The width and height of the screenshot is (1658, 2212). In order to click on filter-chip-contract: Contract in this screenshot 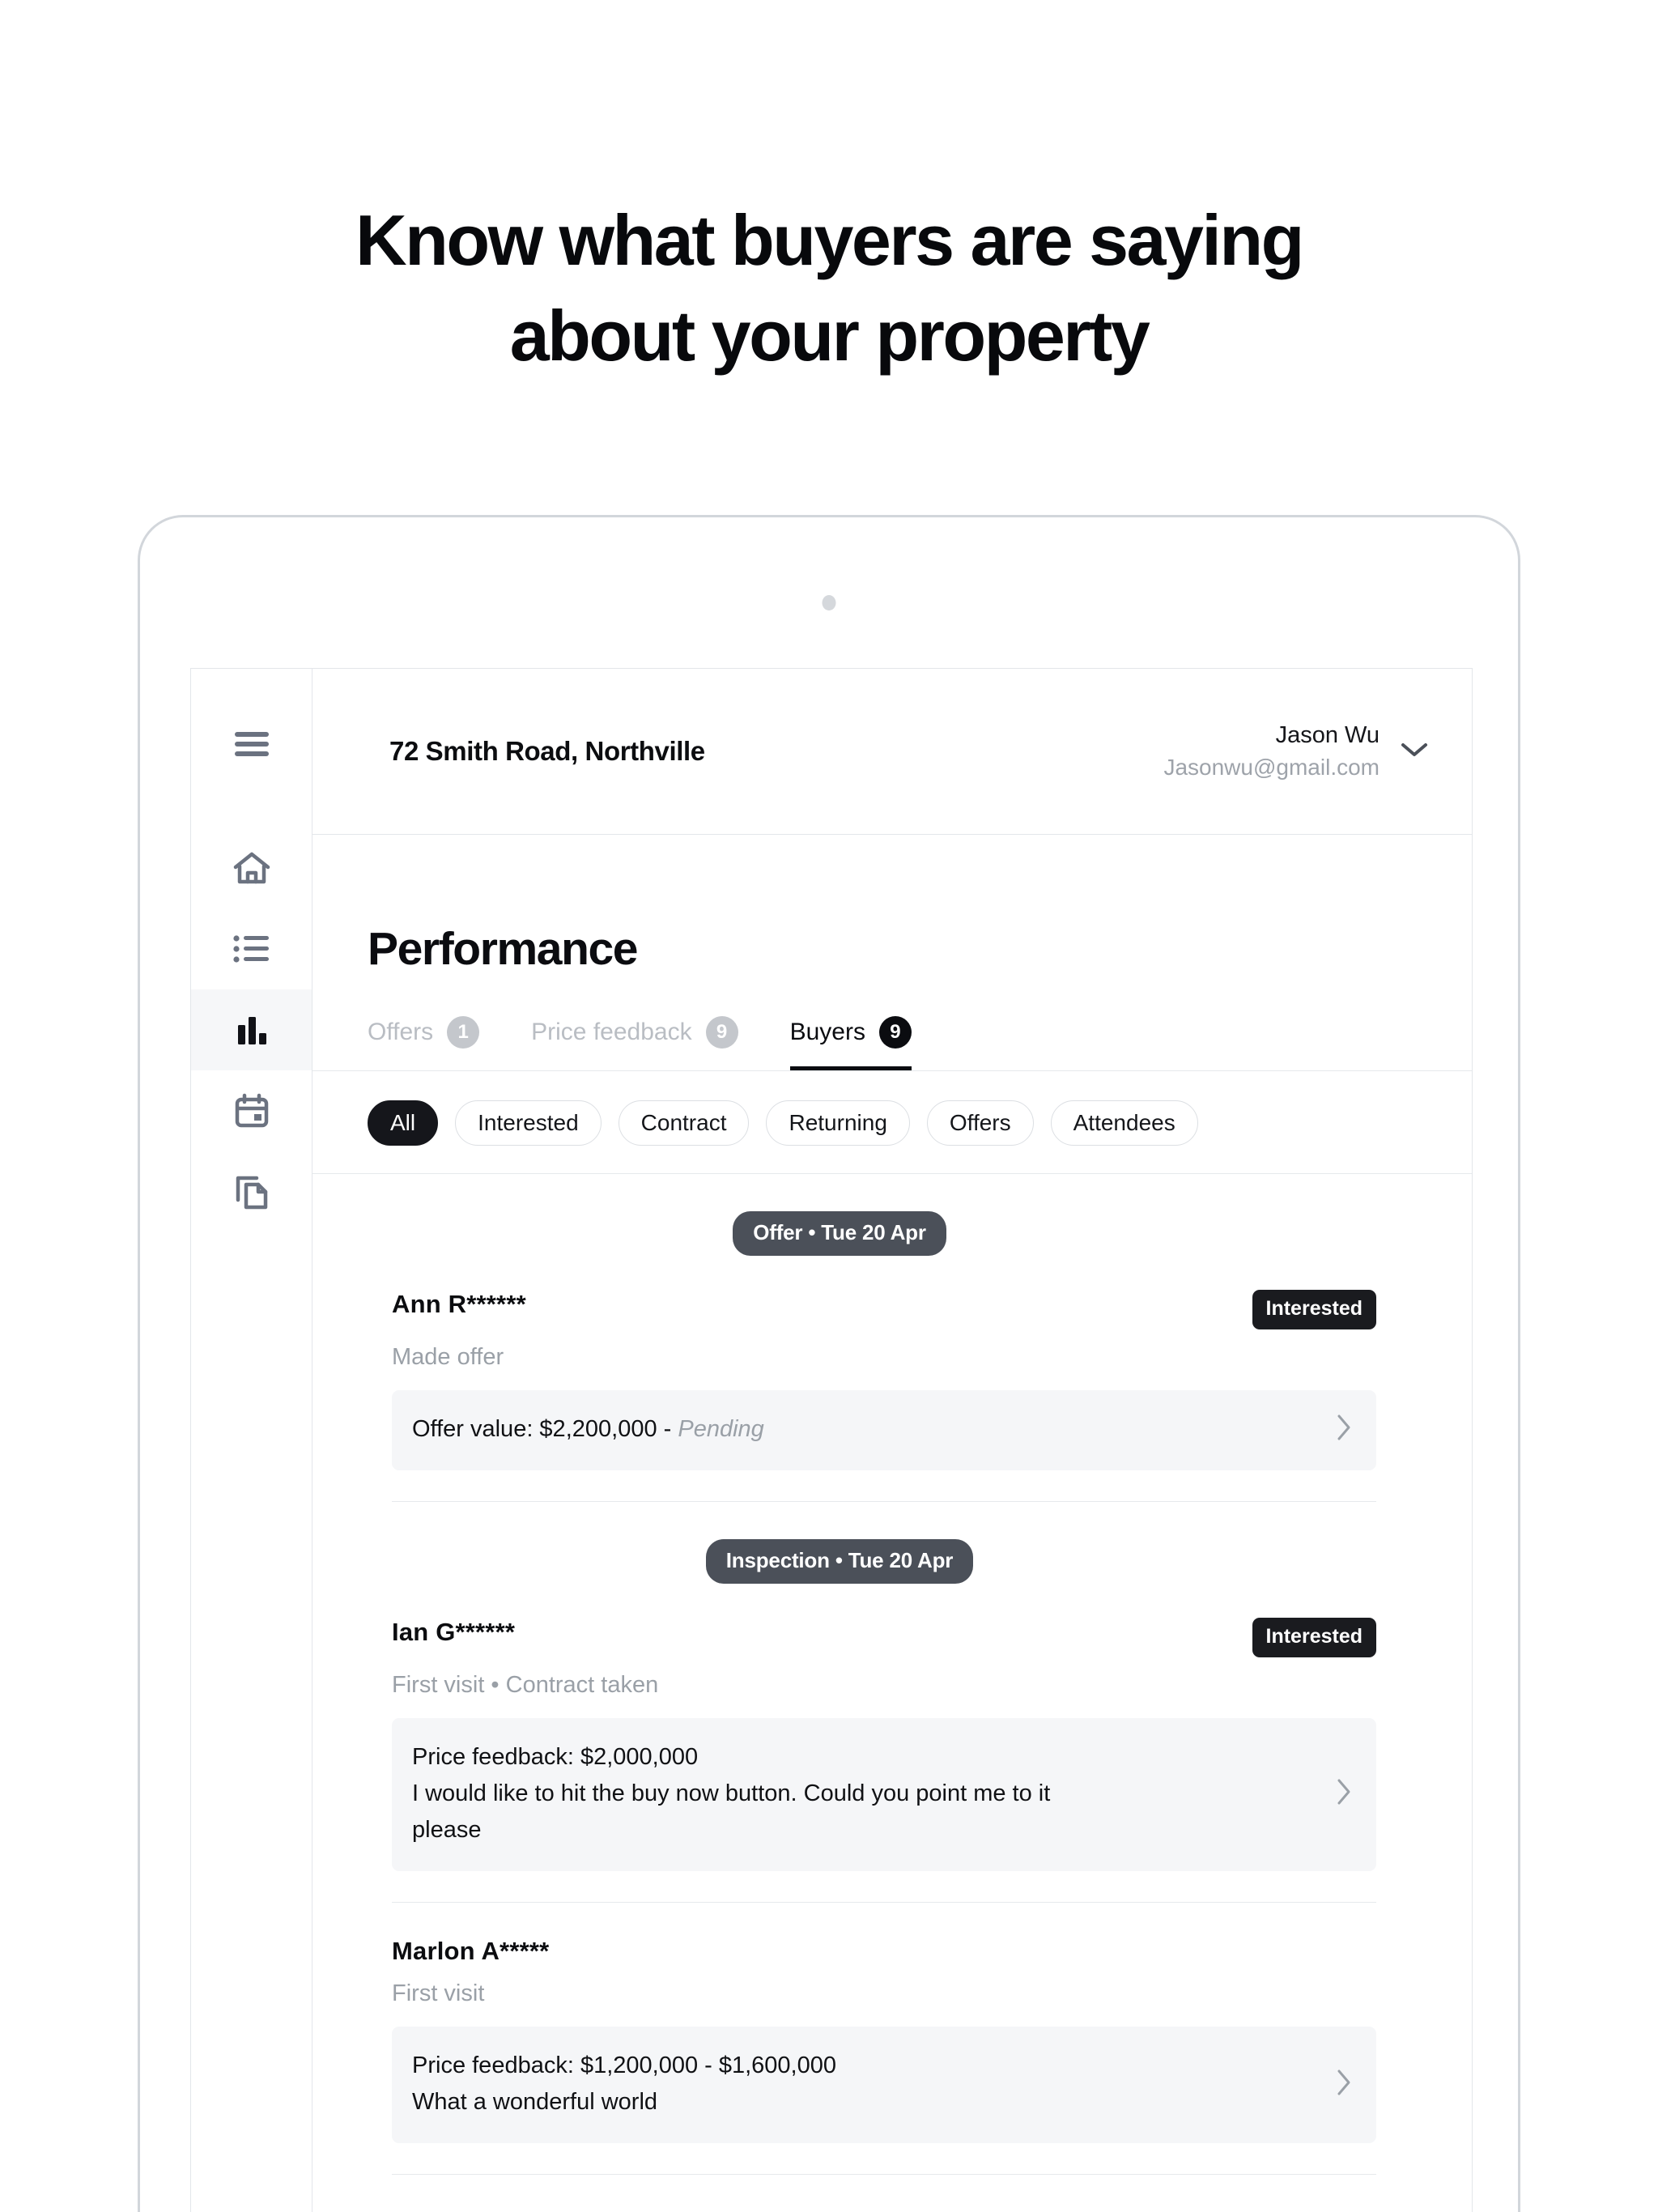, I will do `click(684, 1123)`.